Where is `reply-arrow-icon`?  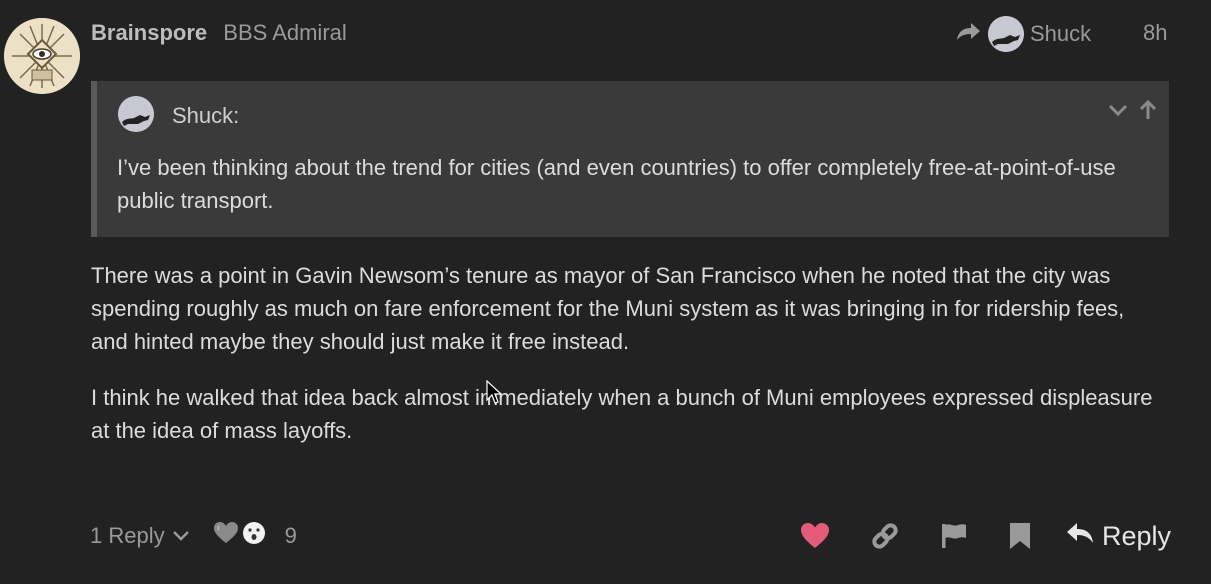
reply-arrow-icon is located at coordinates (1080, 536).